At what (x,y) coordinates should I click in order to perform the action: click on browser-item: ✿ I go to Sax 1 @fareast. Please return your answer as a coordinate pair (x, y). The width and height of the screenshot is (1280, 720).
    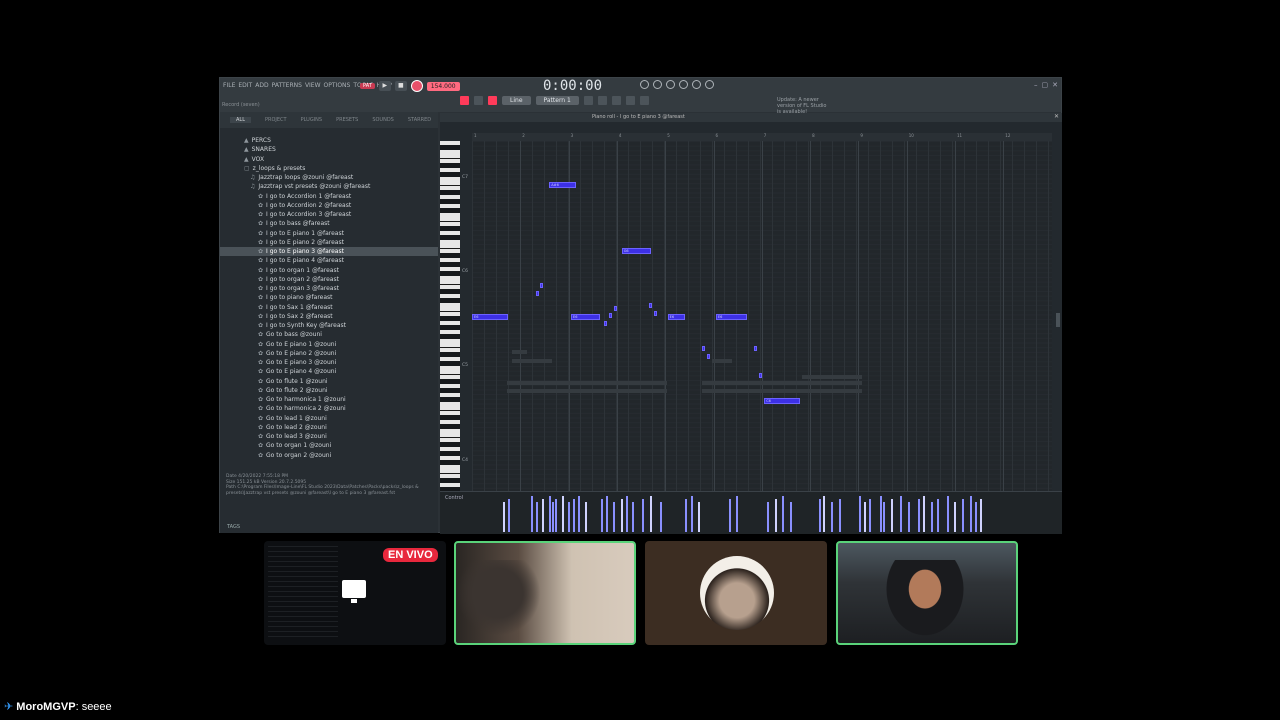
    Looking at the image, I should click on (329, 307).